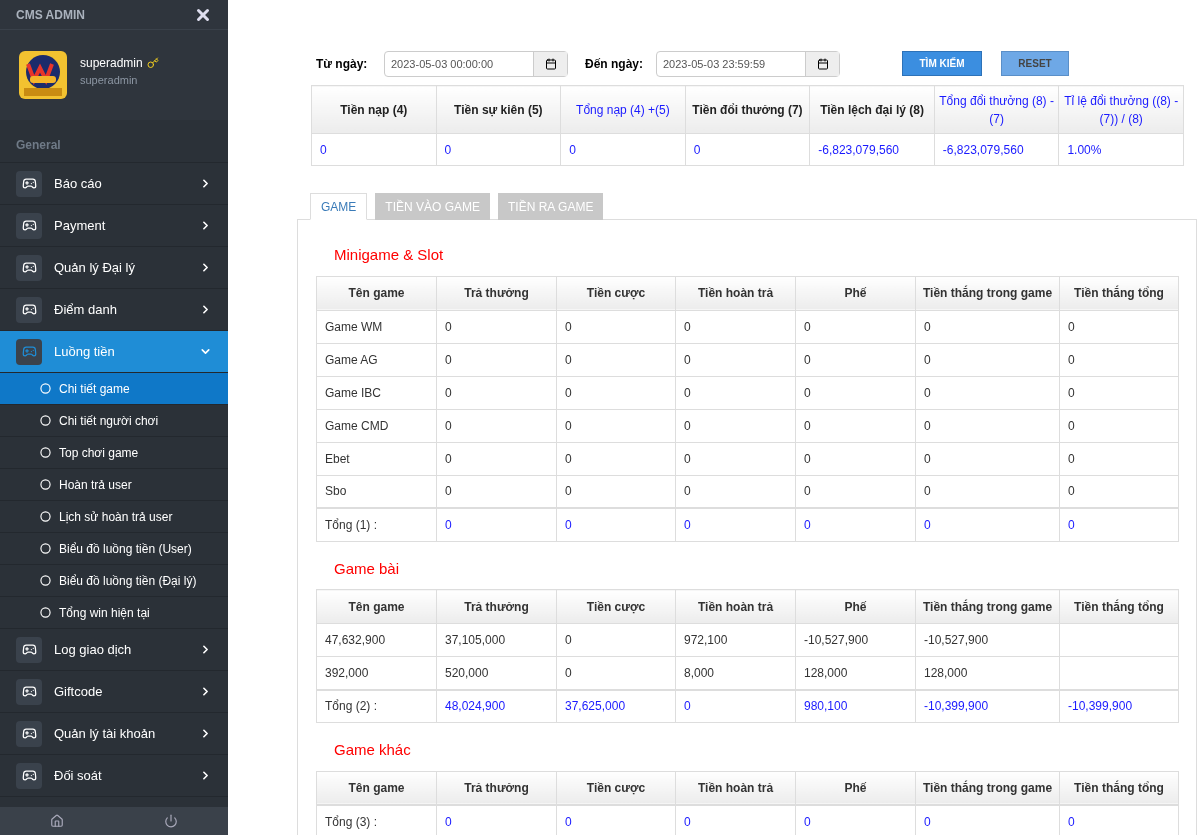 This screenshot has width=1200, height=835. What do you see at coordinates (496, 640) in the screenshot?
I see `table-cell: 37,105,000` at bounding box center [496, 640].